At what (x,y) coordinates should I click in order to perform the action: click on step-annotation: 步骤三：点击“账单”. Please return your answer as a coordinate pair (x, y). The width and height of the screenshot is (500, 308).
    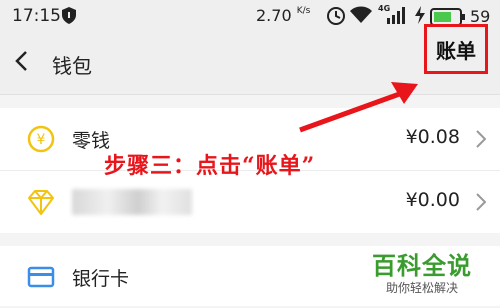
    Looking at the image, I should click on (210, 166).